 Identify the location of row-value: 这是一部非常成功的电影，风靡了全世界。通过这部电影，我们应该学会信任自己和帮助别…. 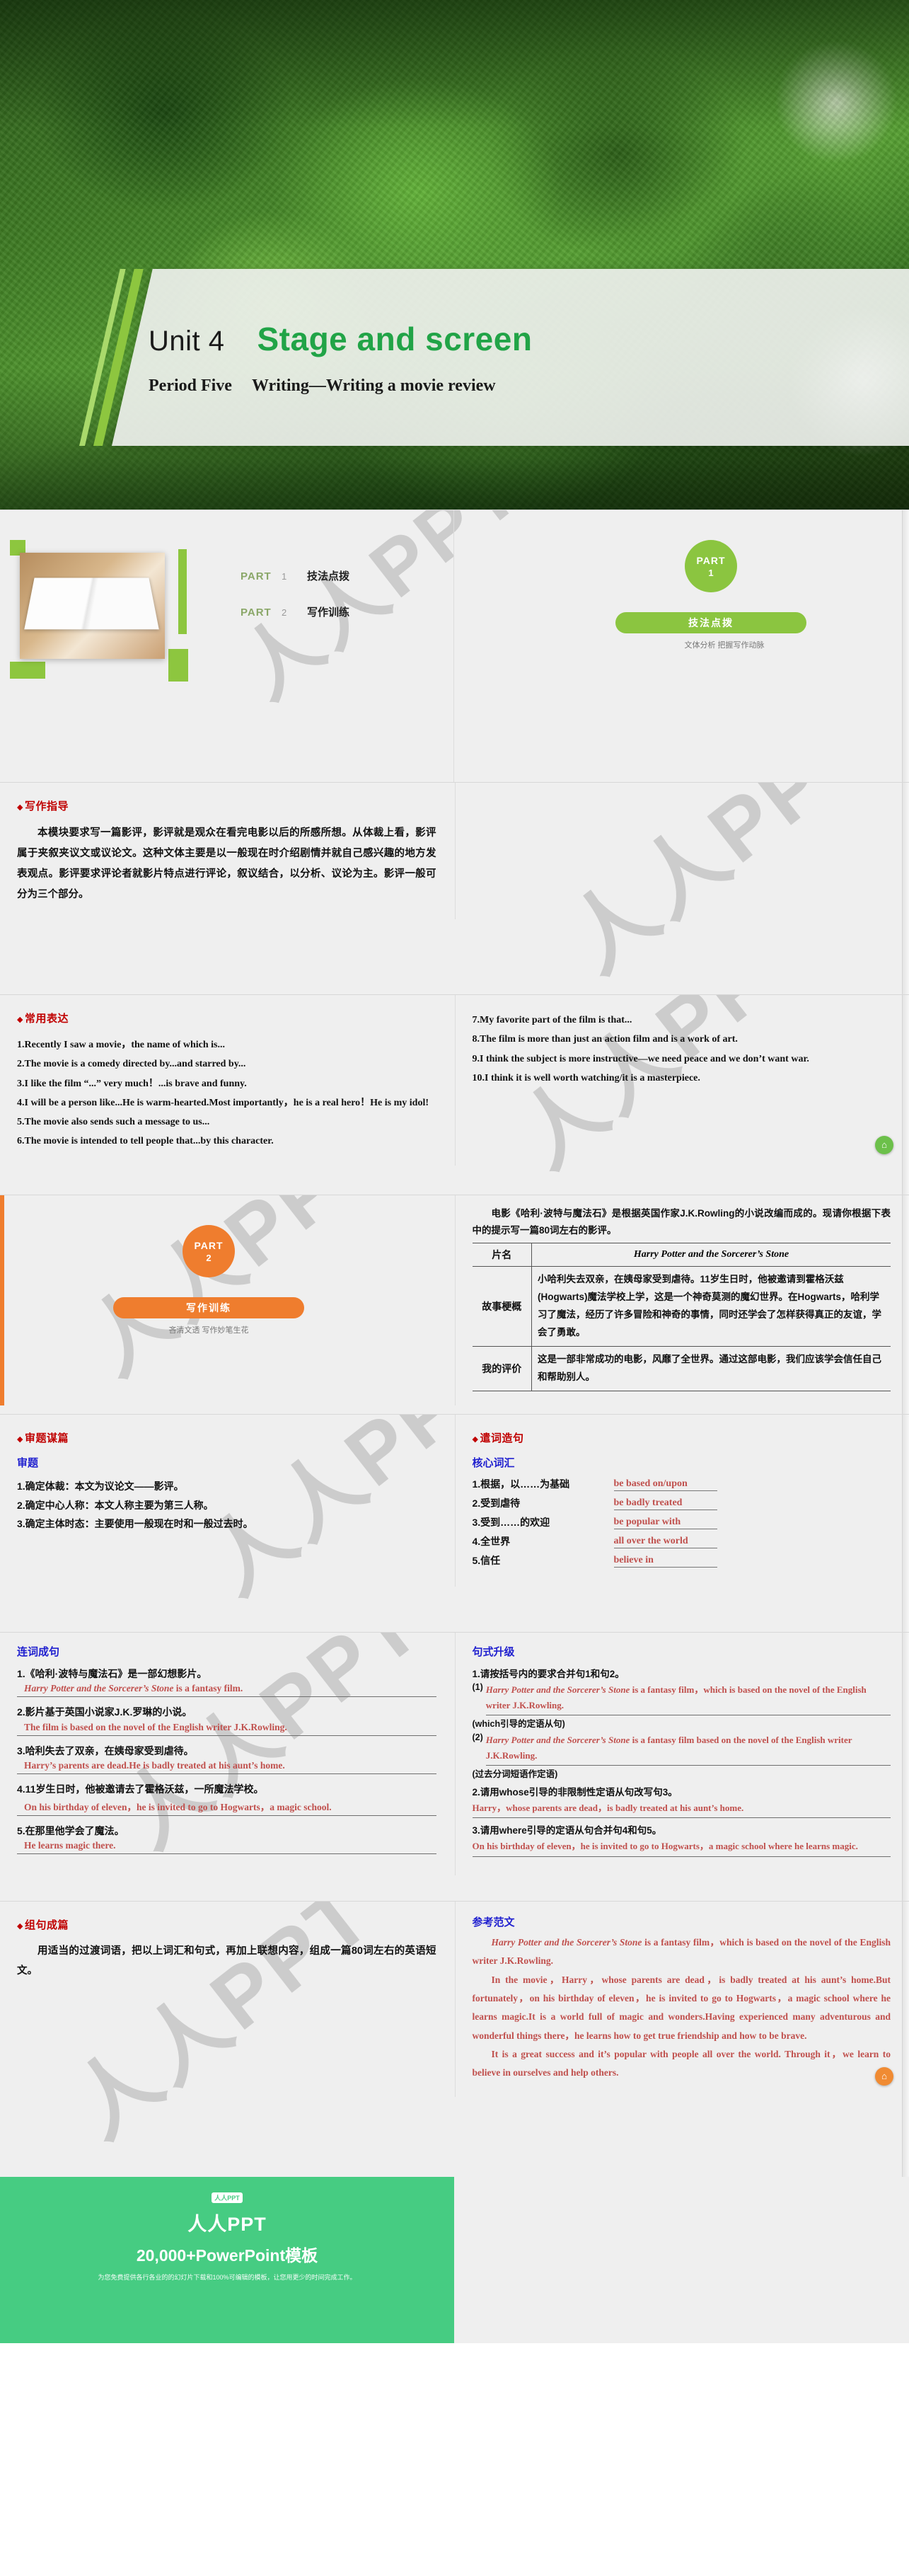
(711, 1369).